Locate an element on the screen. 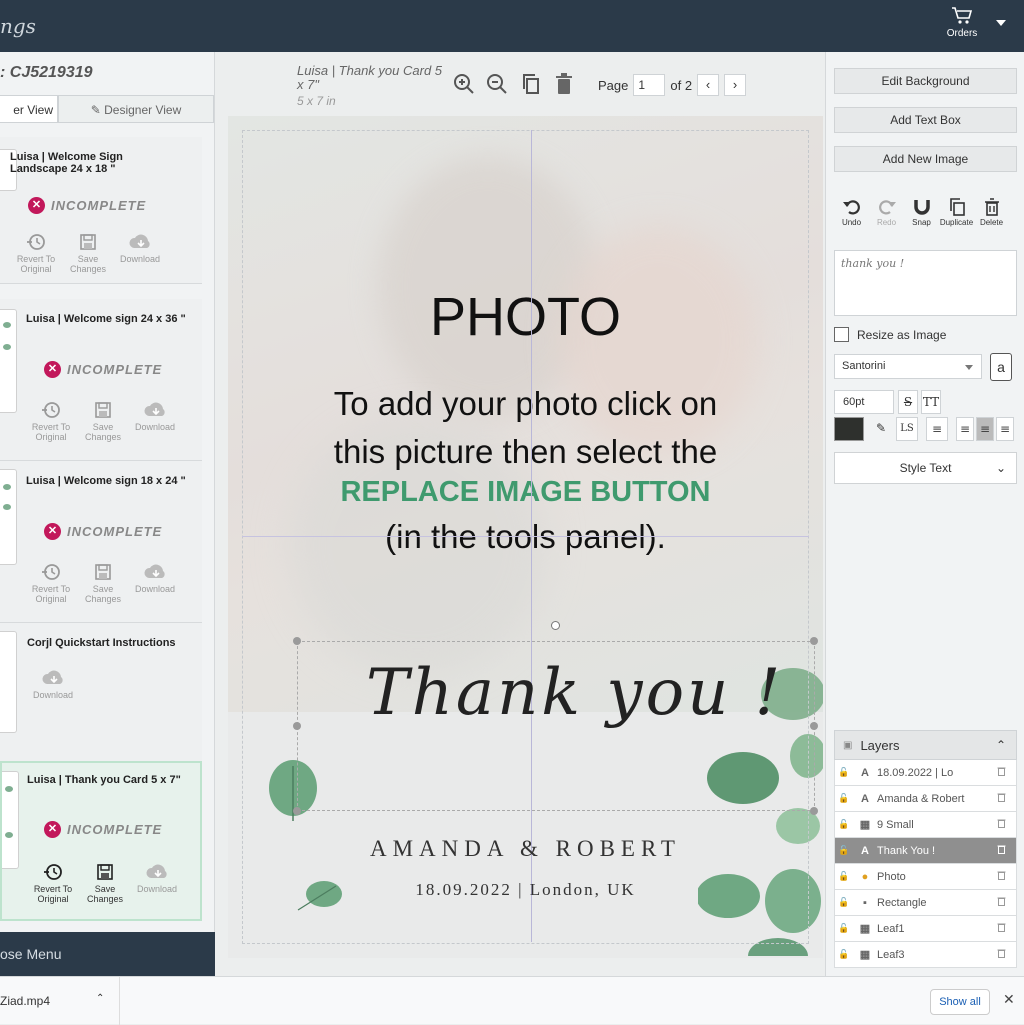 Image resolution: width=1024 pixels, height=1025 pixels. event-date-text: 18.09.2022 | London, UK is located at coordinates (525, 890).